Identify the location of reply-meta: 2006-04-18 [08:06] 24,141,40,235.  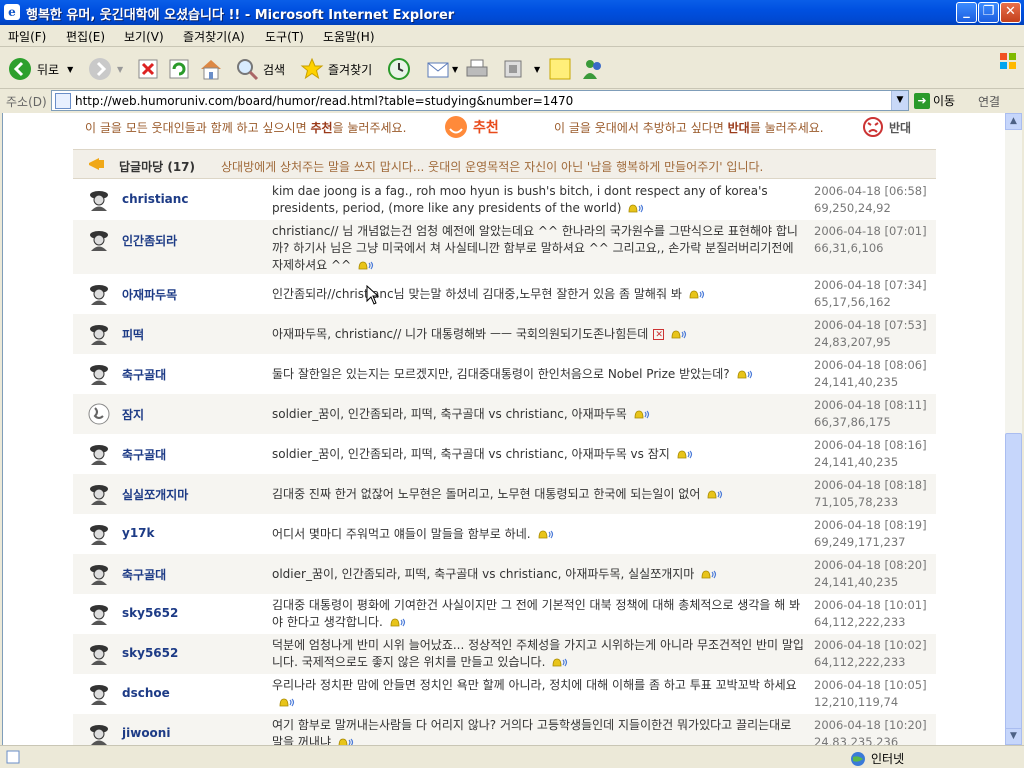
(870, 374).